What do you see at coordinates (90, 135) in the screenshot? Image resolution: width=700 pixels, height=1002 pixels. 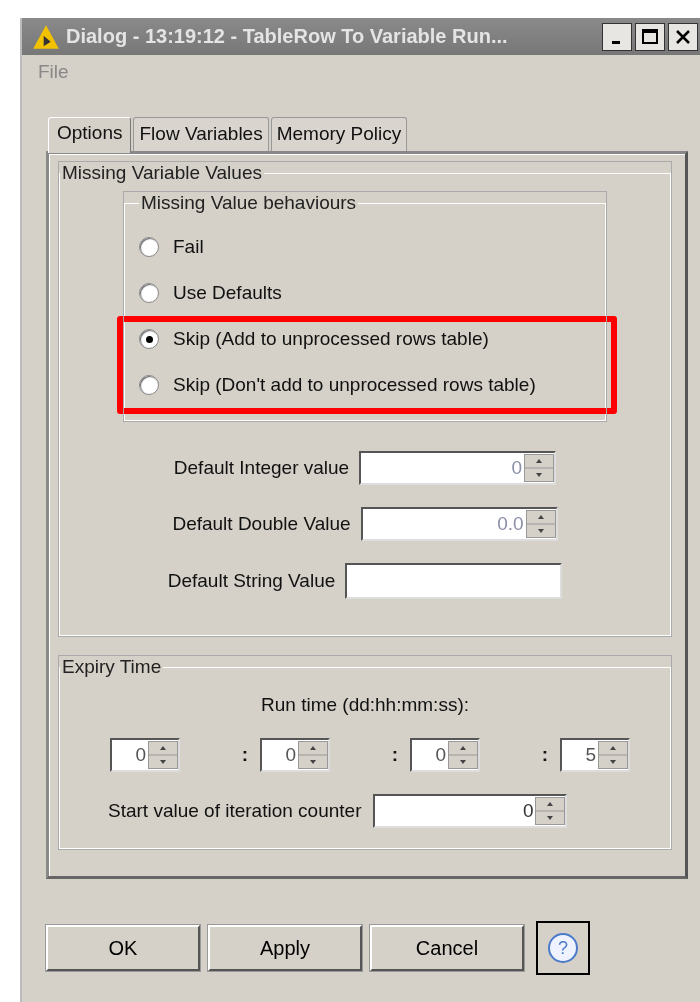 I see `tab: Options` at bounding box center [90, 135].